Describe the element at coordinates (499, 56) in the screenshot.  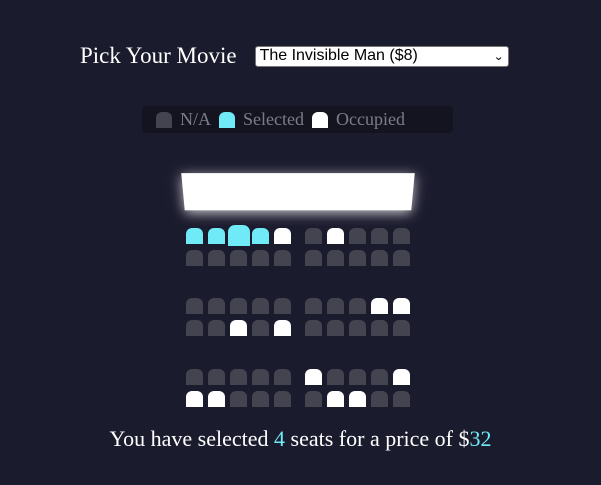
I see `chevron-down-icon: ⌄` at that location.